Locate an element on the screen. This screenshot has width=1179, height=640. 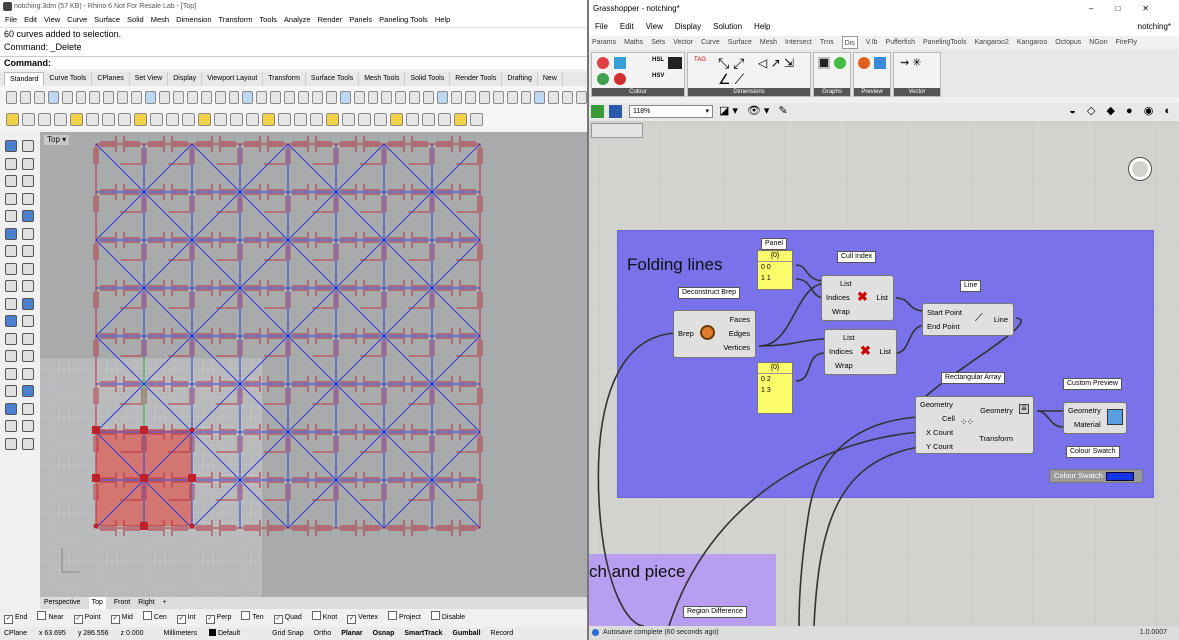
leader-icon: ◁ ↗ ⇲ is located at coordinates (776, 63).